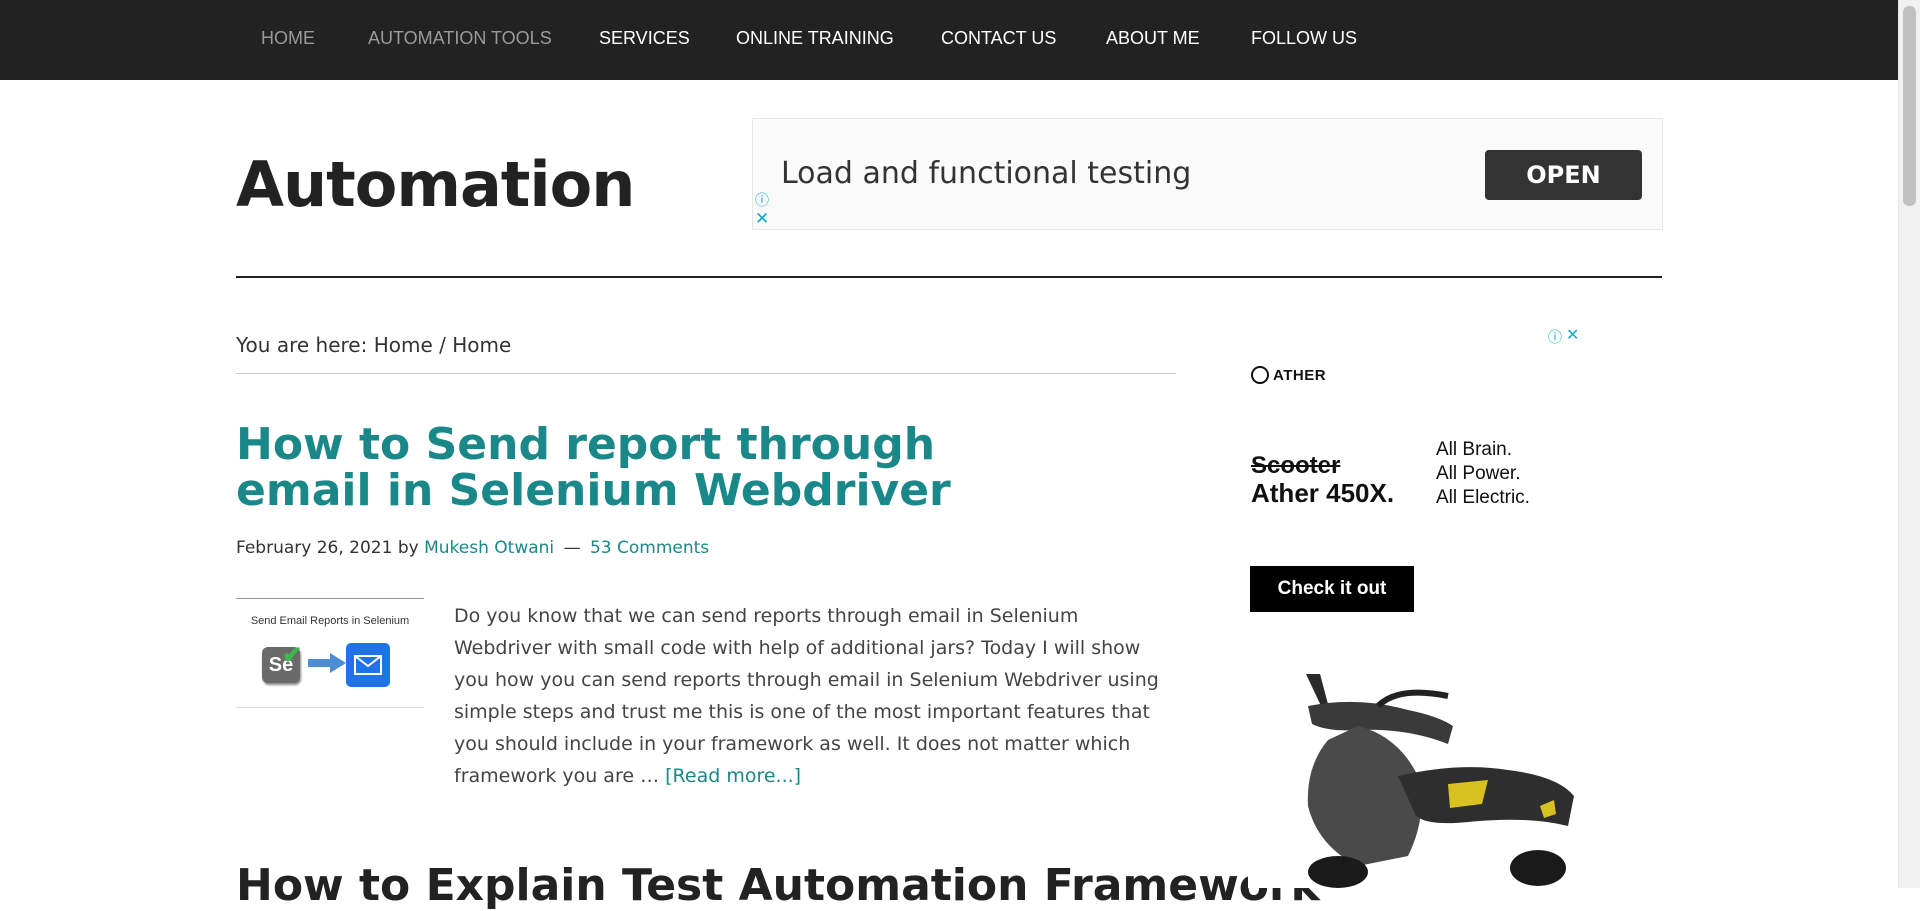 Image resolution: width=1920 pixels, height=911 pixels. I want to click on tagline-line-2: All Power., so click(1478, 473).